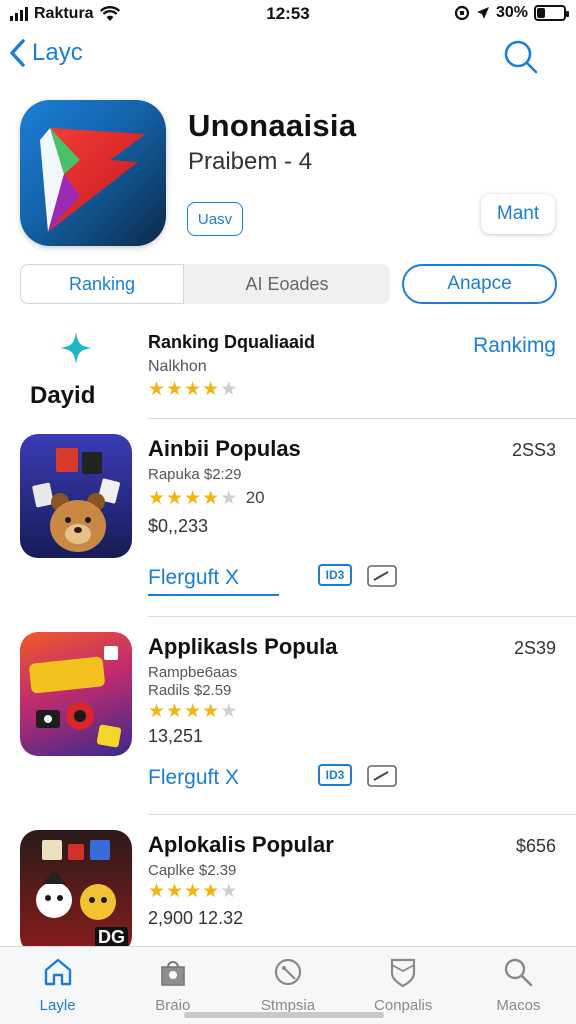 Image resolution: width=576 pixels, height=1024 pixels. I want to click on tab-search: Macos, so click(518, 985).